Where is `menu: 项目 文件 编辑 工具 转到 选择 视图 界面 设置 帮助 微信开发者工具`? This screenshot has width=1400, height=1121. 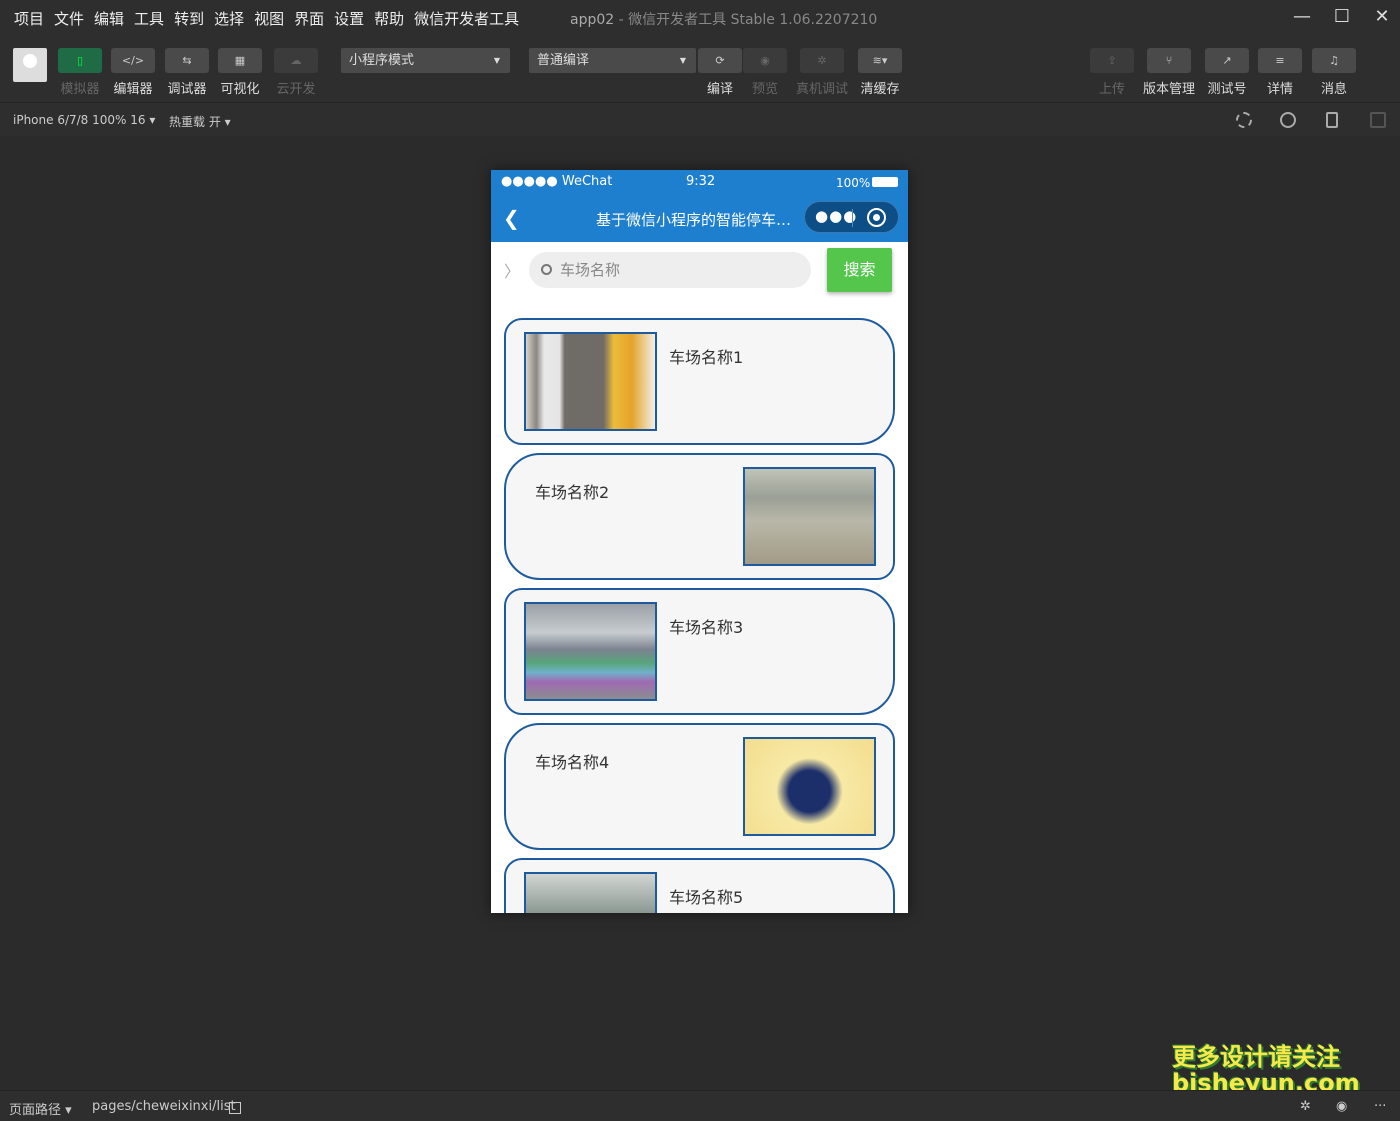
menu: 项目 文件 编辑 工具 转到 选择 视图 界面 设置 帮助 微信开发者工具 is located at coordinates (262, 18).